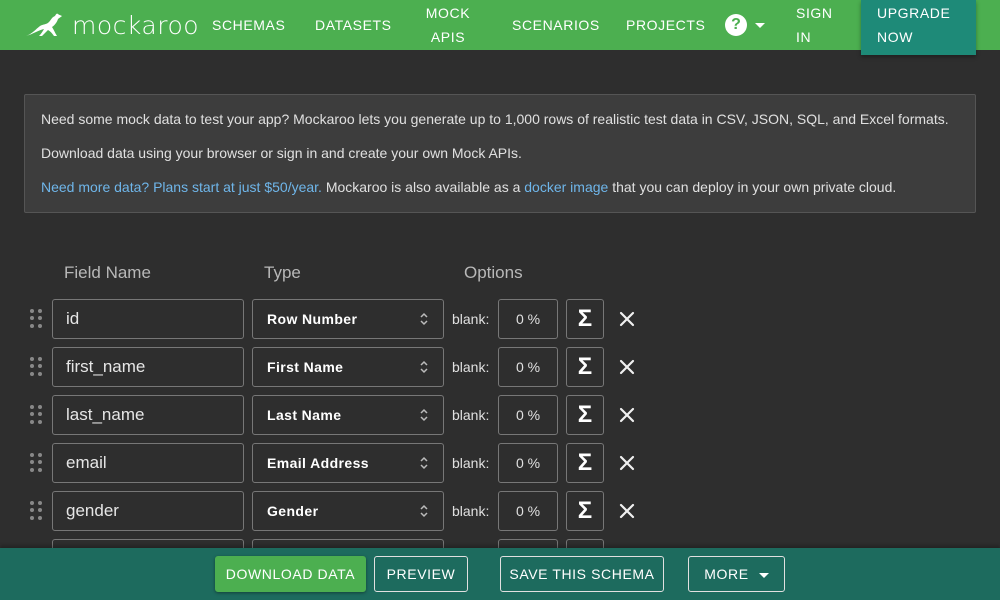 The image size is (1000, 600). Describe the element at coordinates (148, 511) in the screenshot. I see `field-name-input: gender` at that location.